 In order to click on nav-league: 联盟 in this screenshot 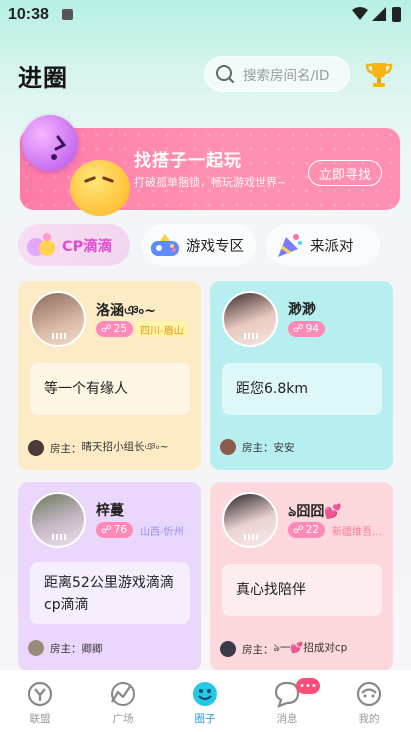, I will do `click(40, 701)`.